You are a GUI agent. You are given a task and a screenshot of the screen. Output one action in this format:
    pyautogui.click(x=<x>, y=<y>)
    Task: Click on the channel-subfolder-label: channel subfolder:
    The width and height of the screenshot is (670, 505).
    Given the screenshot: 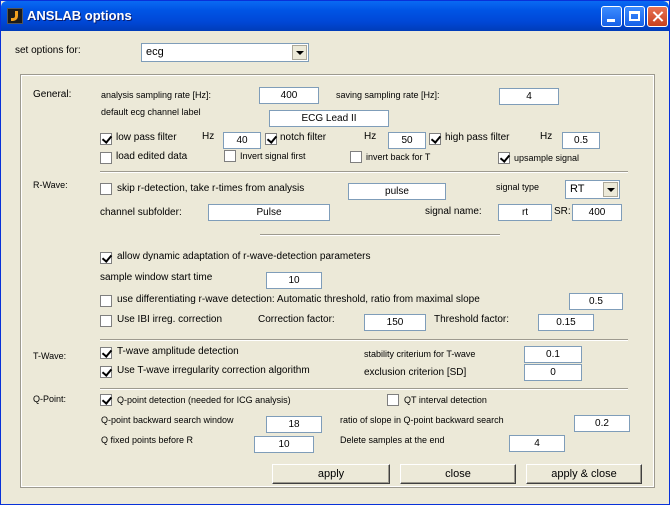 What is the action you would take?
    pyautogui.click(x=141, y=212)
    